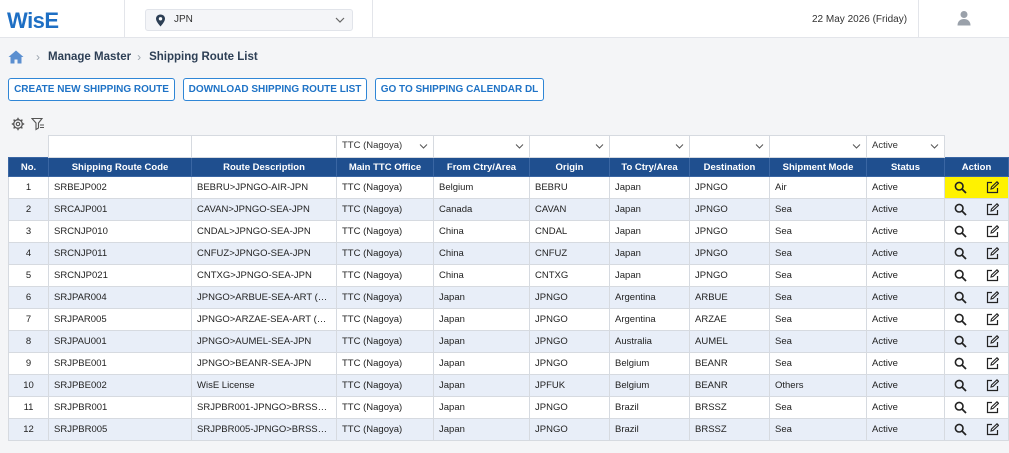  What do you see at coordinates (569, 209) in the screenshot?
I see `cell-origin: CAVAN` at bounding box center [569, 209].